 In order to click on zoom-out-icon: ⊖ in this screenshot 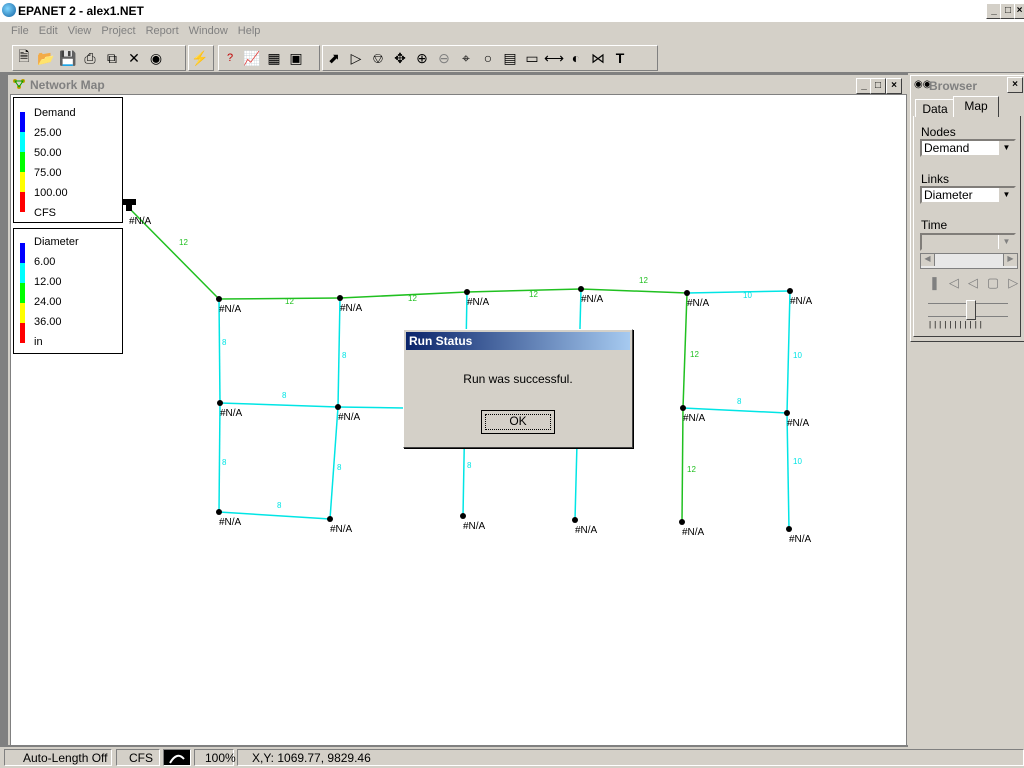, I will do `click(444, 58)`.